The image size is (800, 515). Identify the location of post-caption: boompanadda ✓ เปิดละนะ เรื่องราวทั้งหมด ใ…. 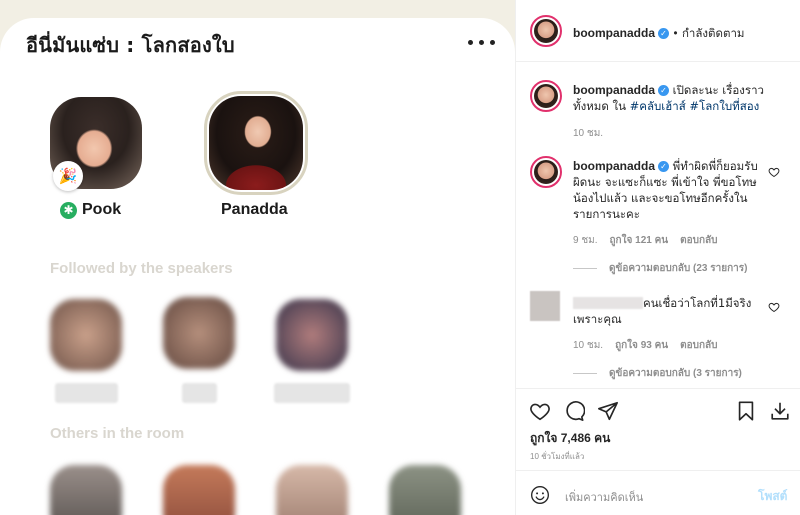
(670, 98).